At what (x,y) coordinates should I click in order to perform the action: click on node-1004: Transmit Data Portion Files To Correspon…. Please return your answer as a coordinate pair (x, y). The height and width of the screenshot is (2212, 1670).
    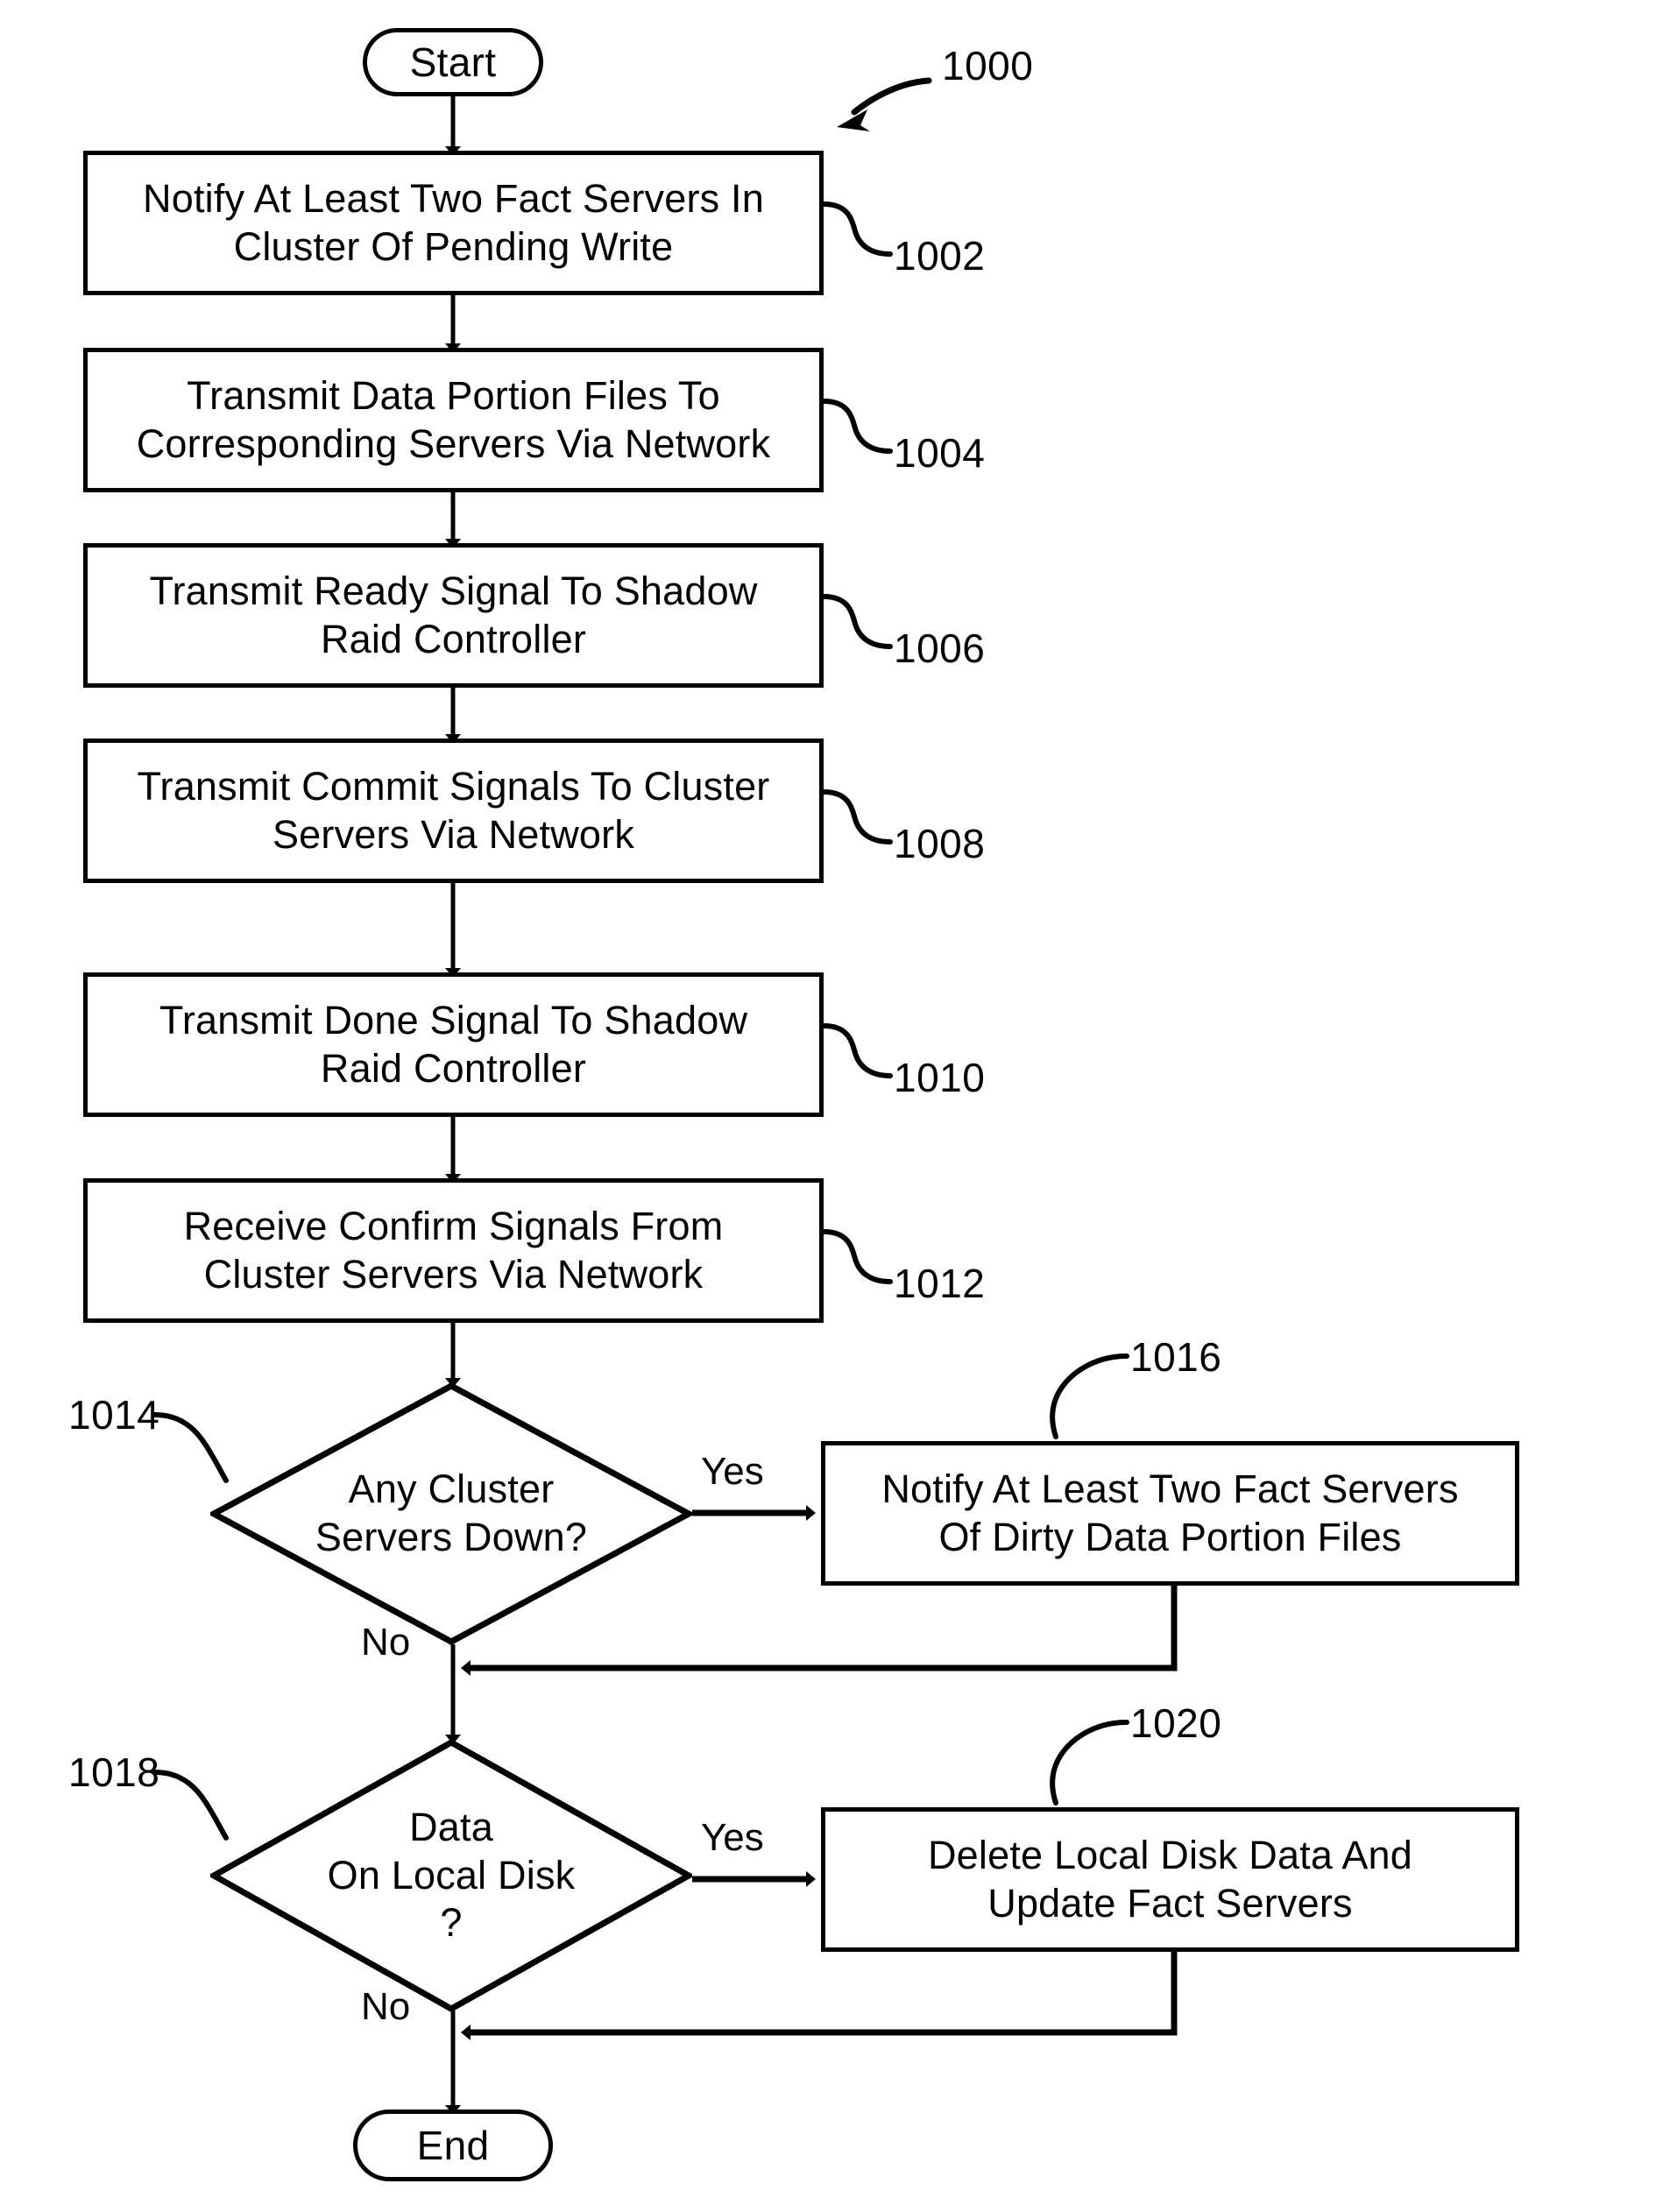
    Looking at the image, I should click on (453, 420).